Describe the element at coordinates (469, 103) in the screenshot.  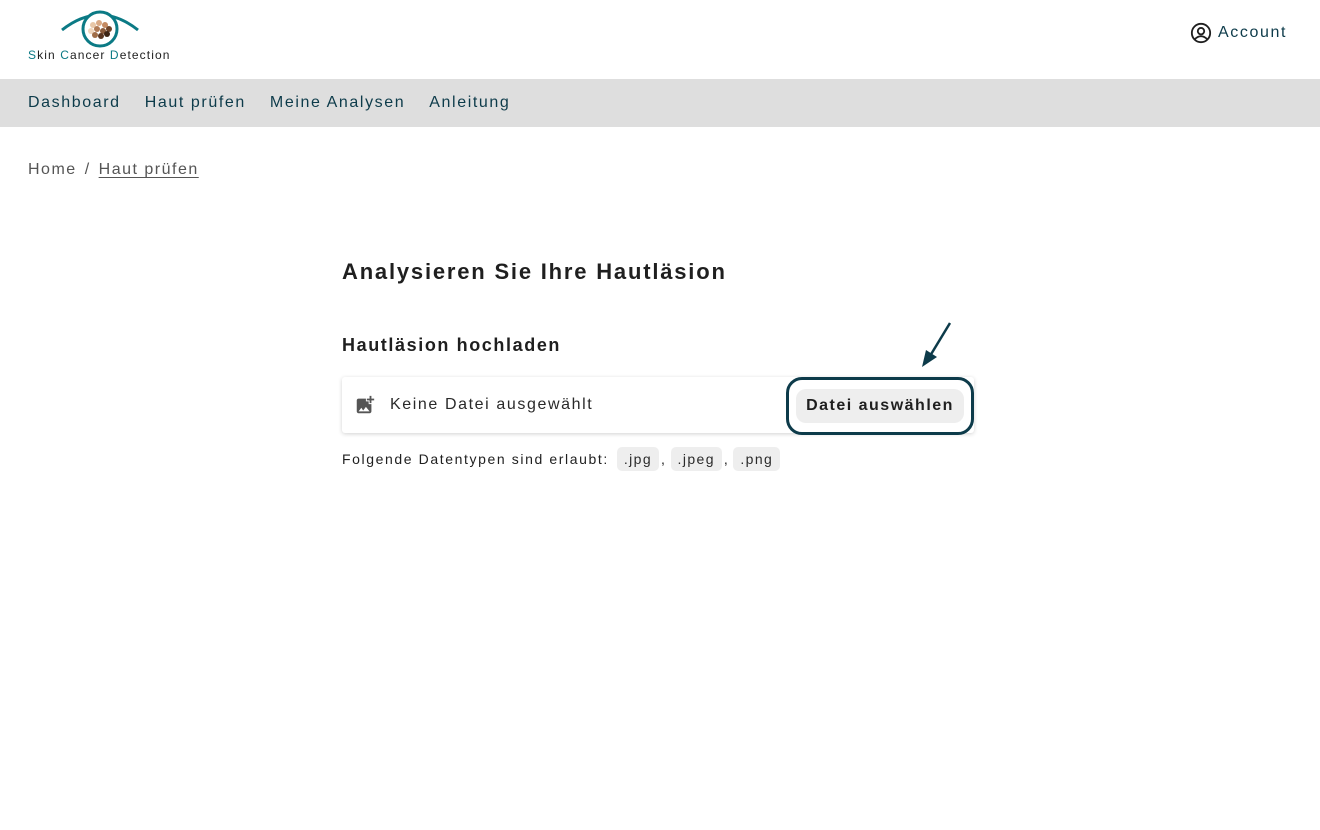
I see `nav-item-anleitung: Anleitung` at that location.